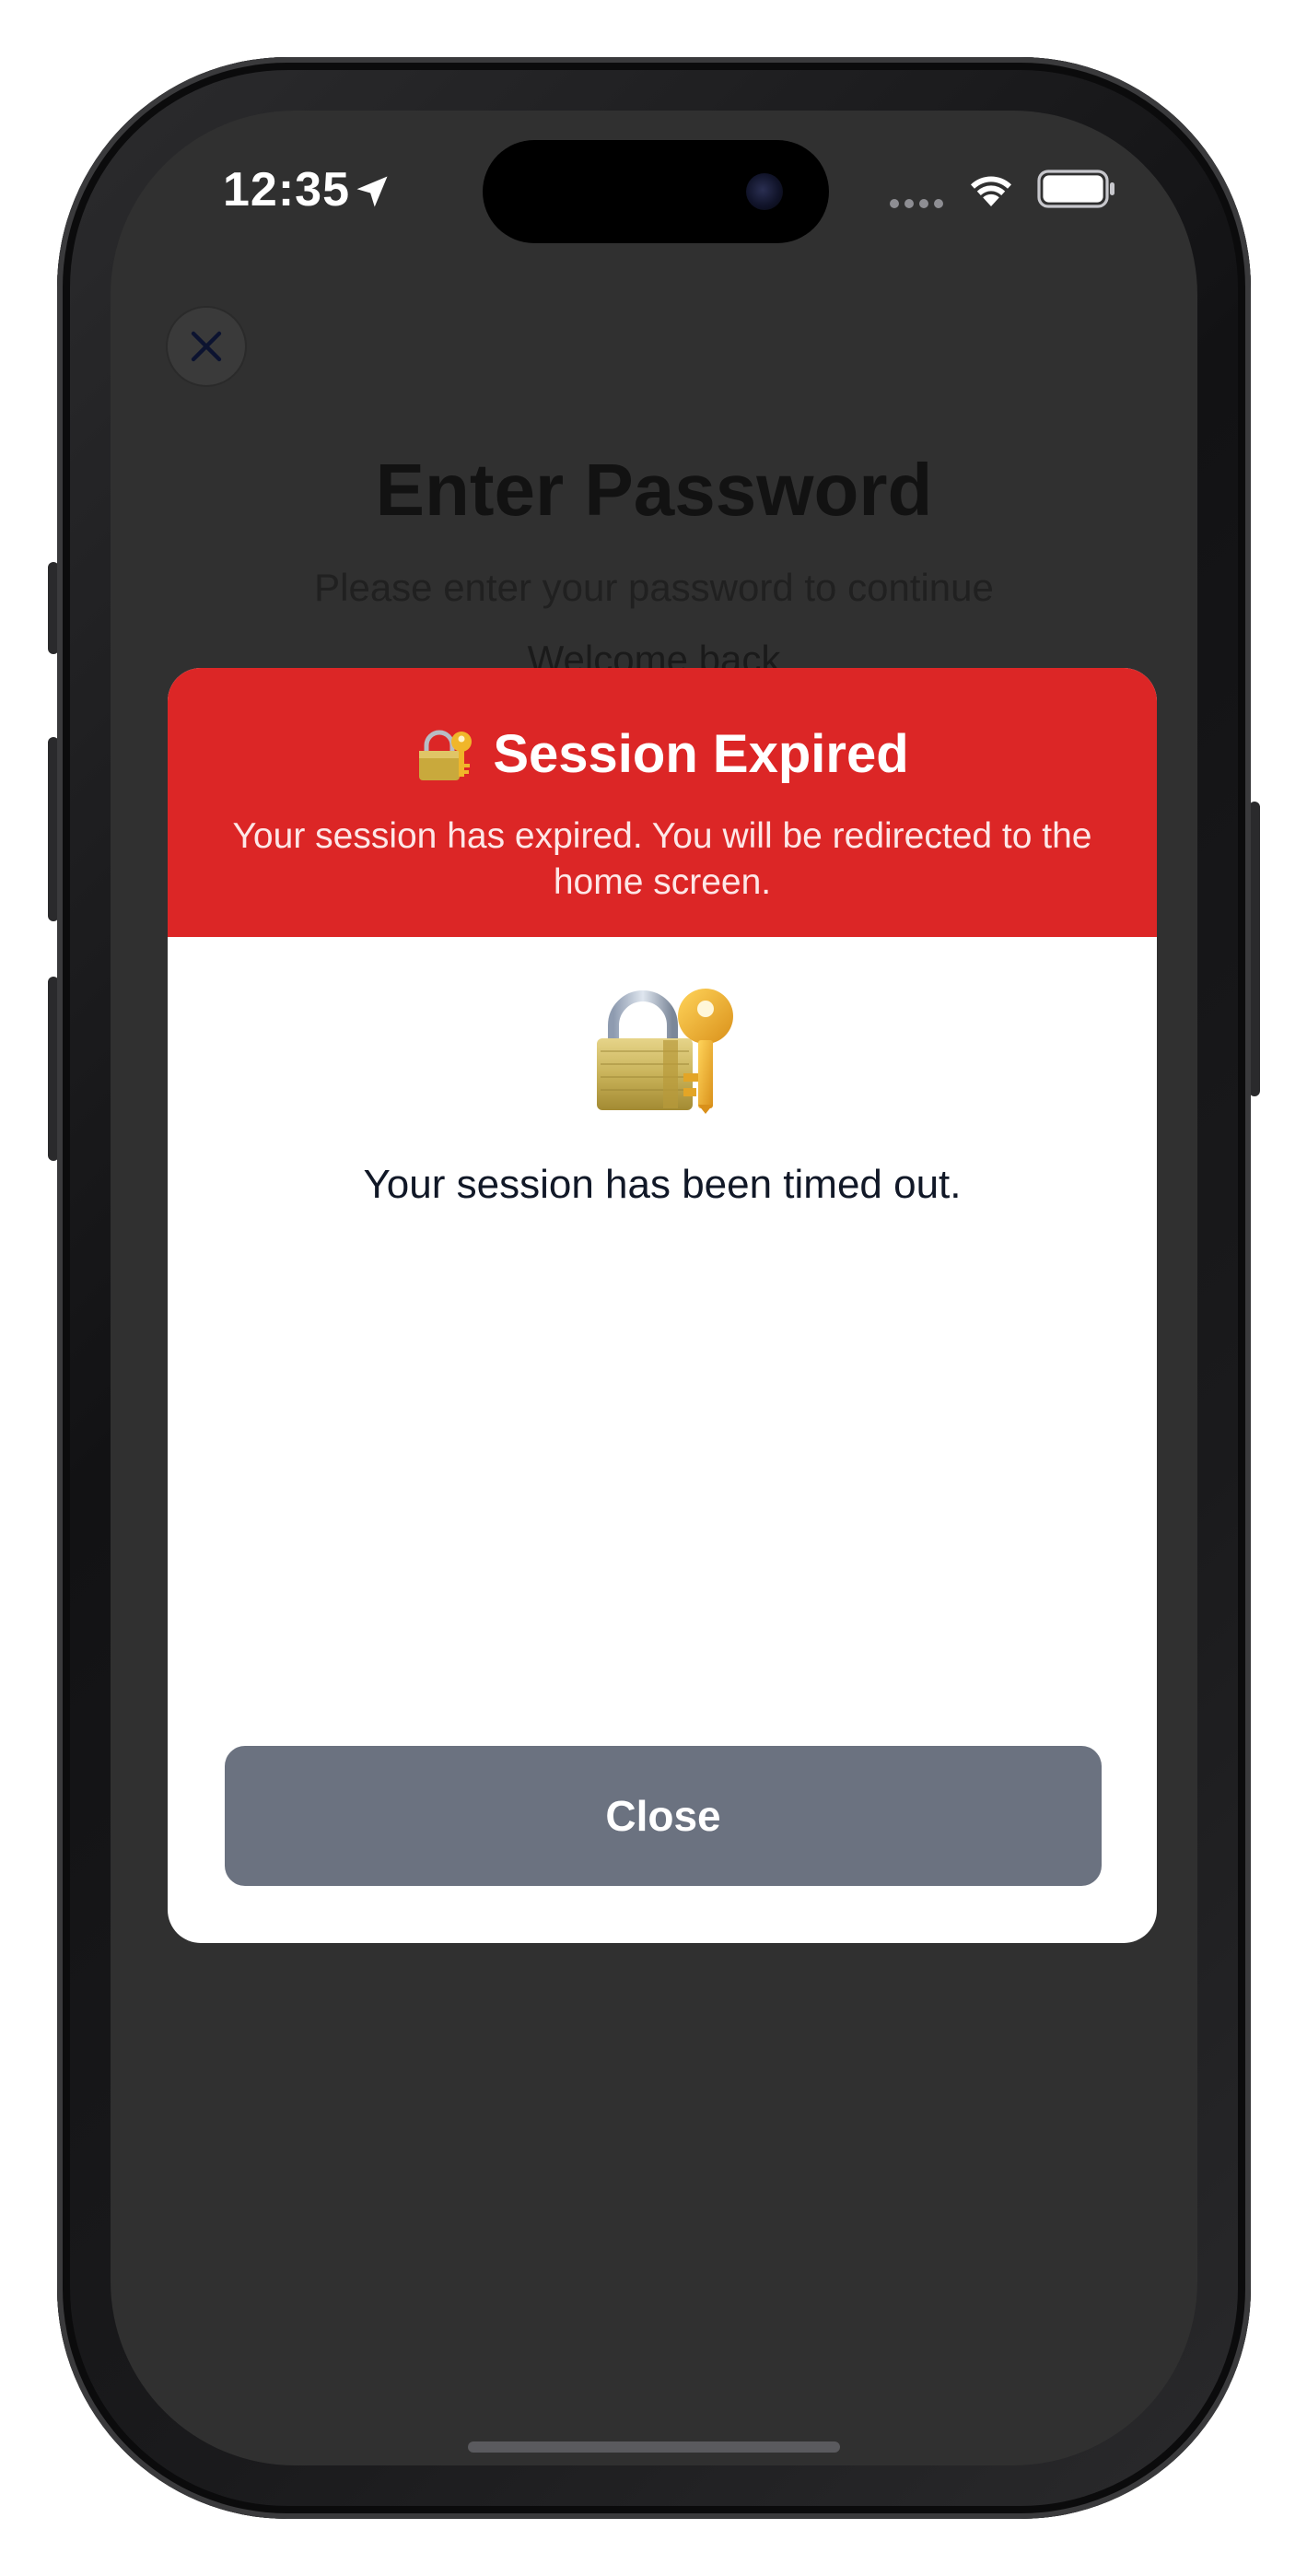 The image size is (1307, 2576). Describe the element at coordinates (654, 587) in the screenshot. I see `page-subtitle: Please enter your password to continue` at that location.